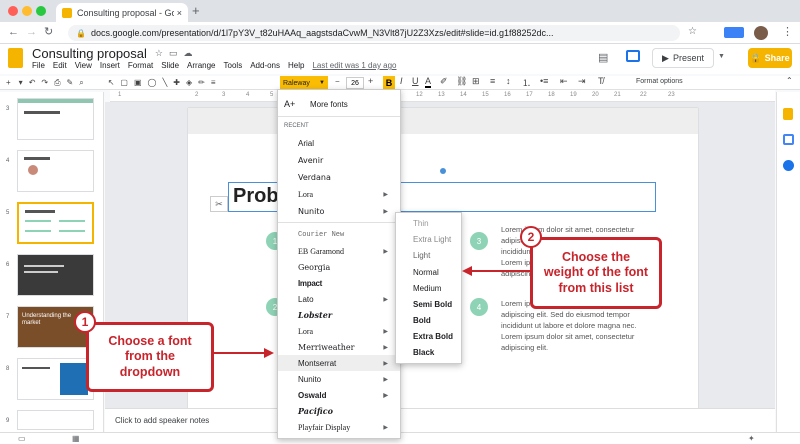 The height and width of the screenshot is (444, 800). What do you see at coordinates (85, 322) in the screenshot?
I see `callout-1-badge: 1` at bounding box center [85, 322].